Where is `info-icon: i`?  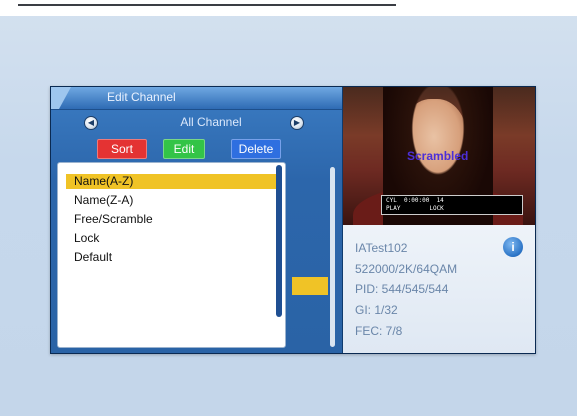
info-icon: i is located at coordinates (513, 247).